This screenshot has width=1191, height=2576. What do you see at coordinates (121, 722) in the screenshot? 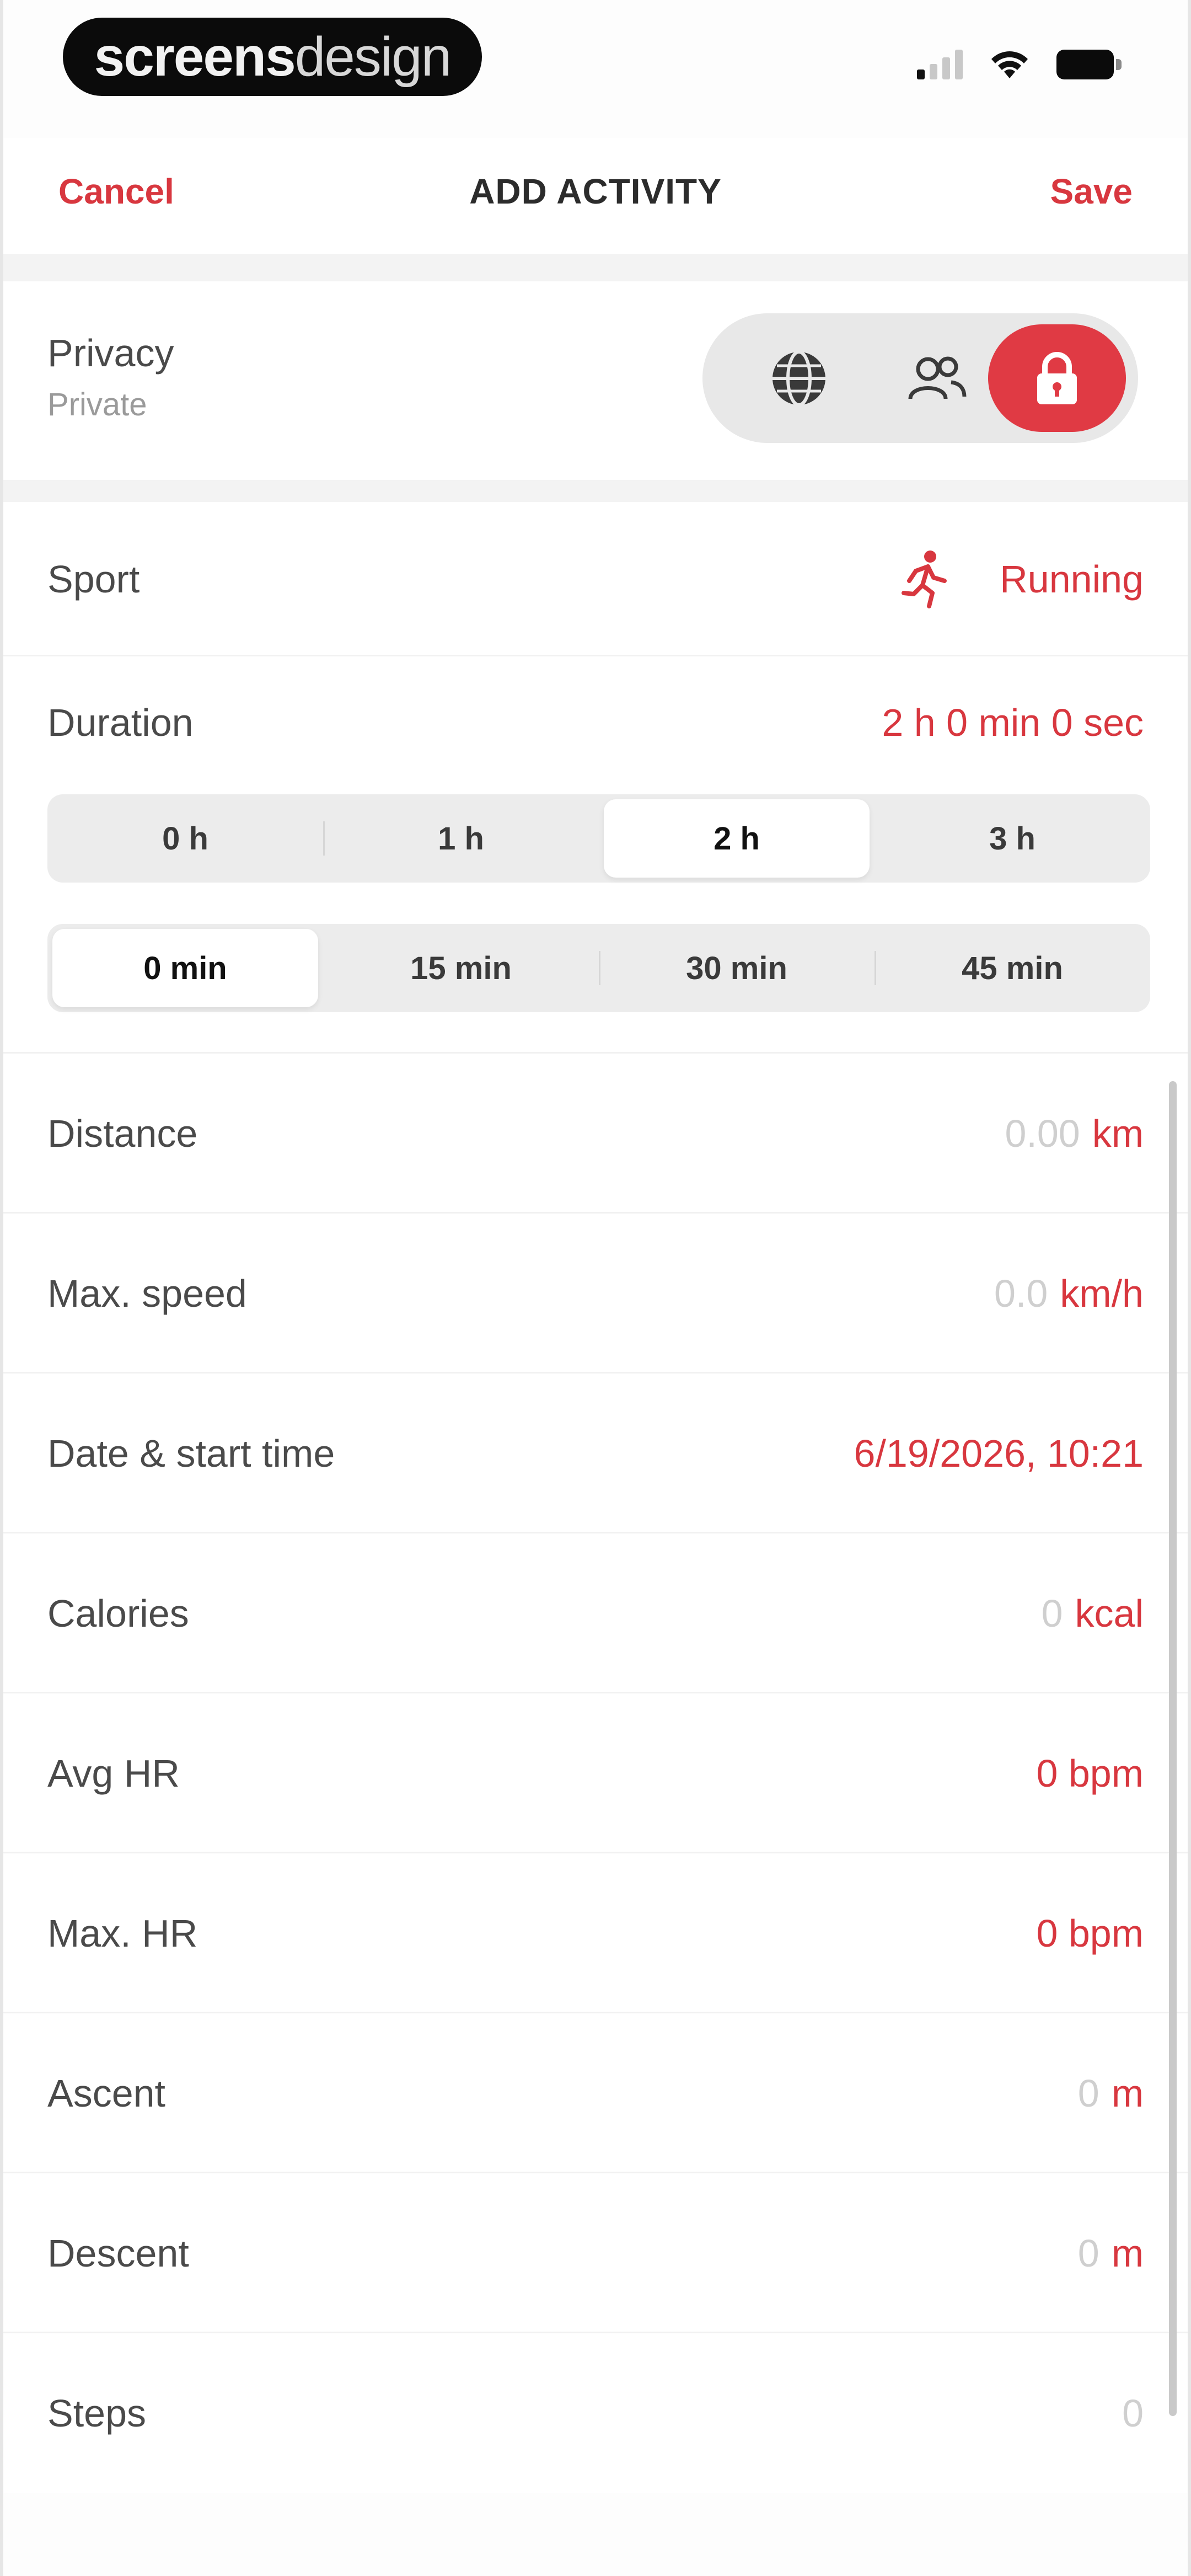
I see `duration-label: Duration` at bounding box center [121, 722].